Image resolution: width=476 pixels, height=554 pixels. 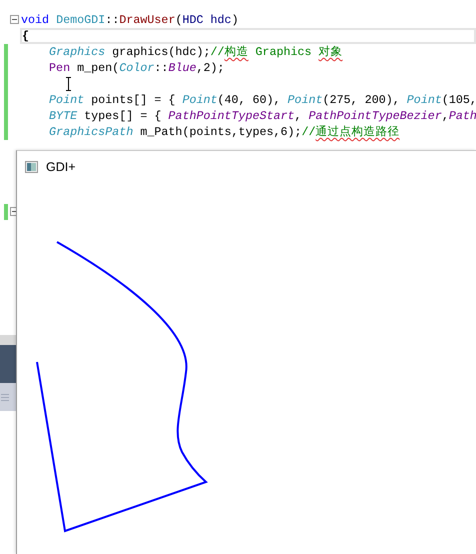 I want to click on code-line: void DemoGDI::DrawUser(HDC hdc), so click(x=129, y=20).